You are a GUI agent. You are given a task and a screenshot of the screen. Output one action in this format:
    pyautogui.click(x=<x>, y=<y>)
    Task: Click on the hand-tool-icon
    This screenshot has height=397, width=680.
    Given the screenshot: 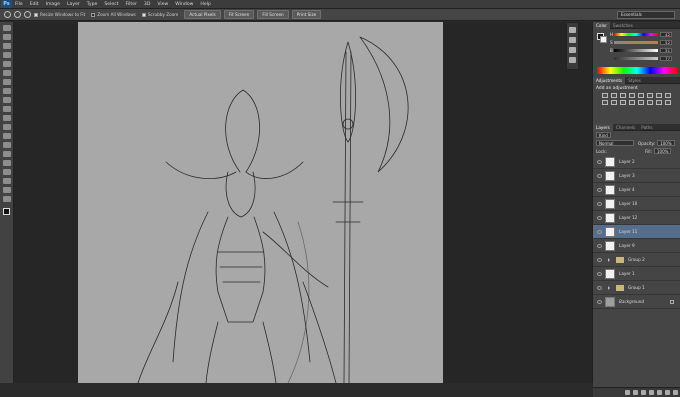 What is the action you would take?
    pyautogui.click(x=6, y=190)
    